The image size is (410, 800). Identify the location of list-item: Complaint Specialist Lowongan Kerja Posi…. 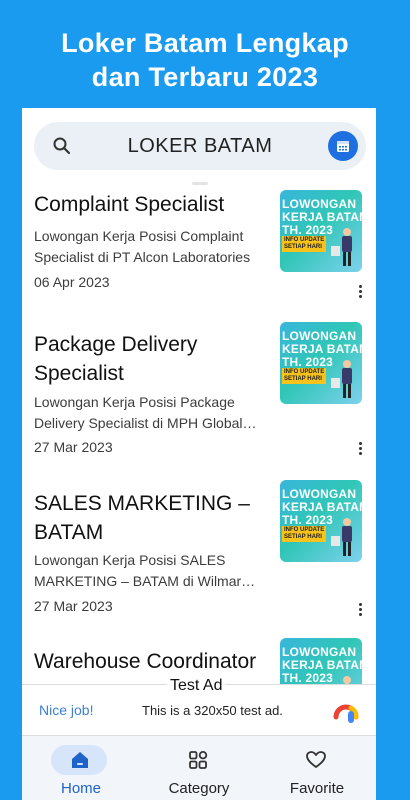
(199, 249).